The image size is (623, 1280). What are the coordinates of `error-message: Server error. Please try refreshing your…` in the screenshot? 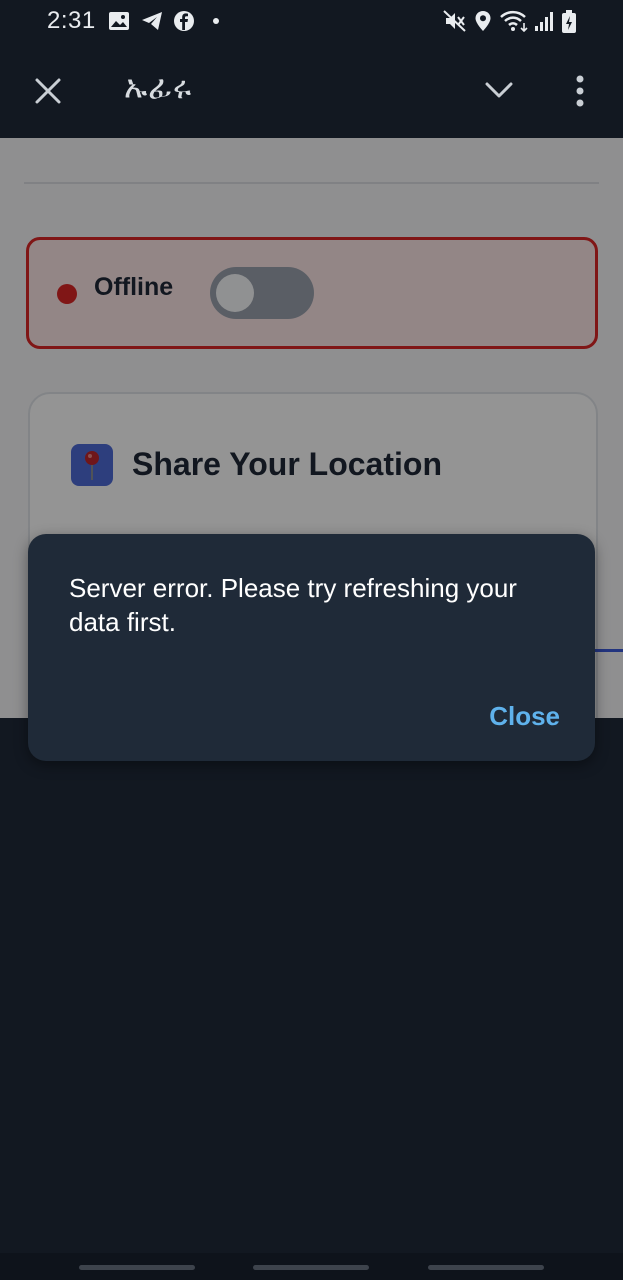 It's located at (293, 605).